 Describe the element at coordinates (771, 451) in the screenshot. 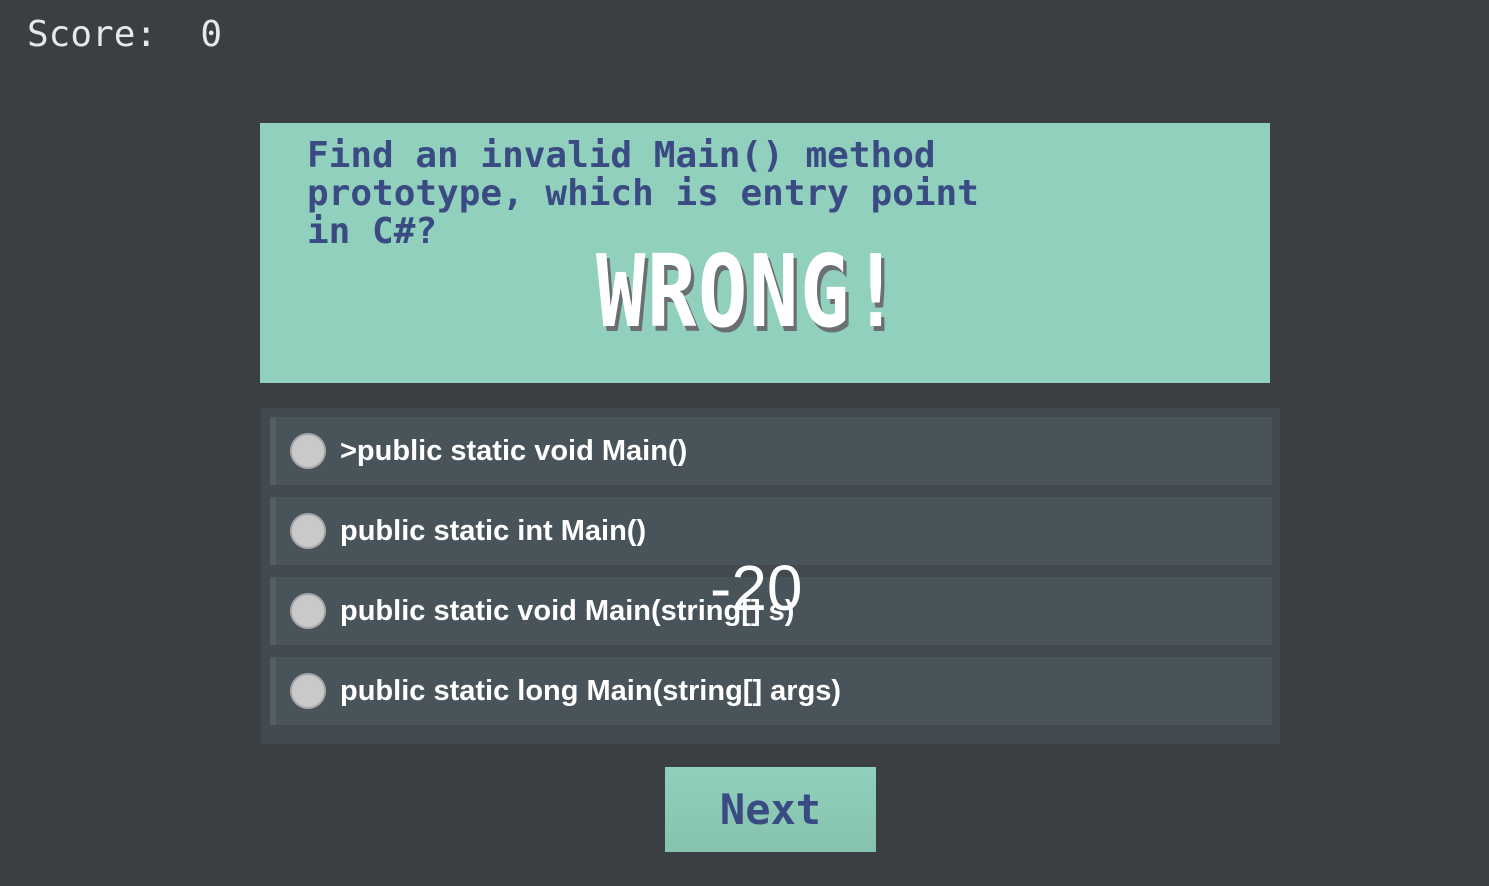

I see `answer-option-1: >public static void Main()` at that location.